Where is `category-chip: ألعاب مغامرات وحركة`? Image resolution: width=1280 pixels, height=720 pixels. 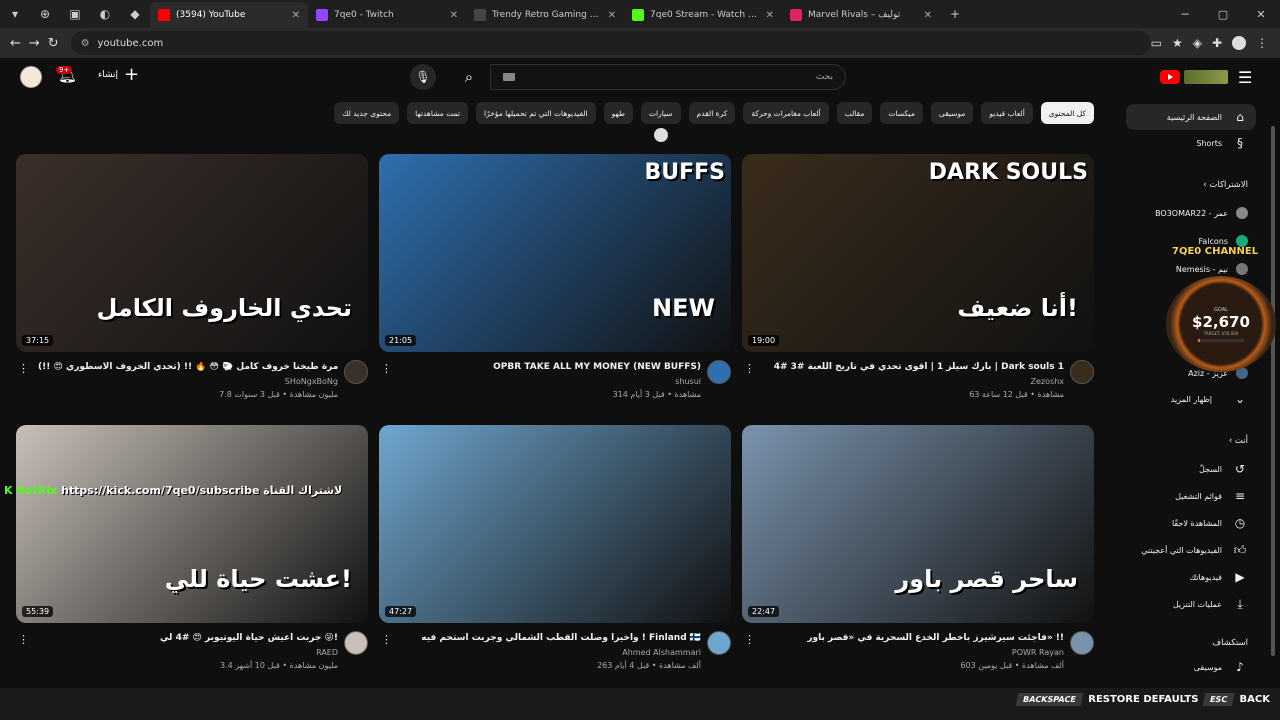
category-chip: ألعاب مغامرات وحركة is located at coordinates (786, 113).